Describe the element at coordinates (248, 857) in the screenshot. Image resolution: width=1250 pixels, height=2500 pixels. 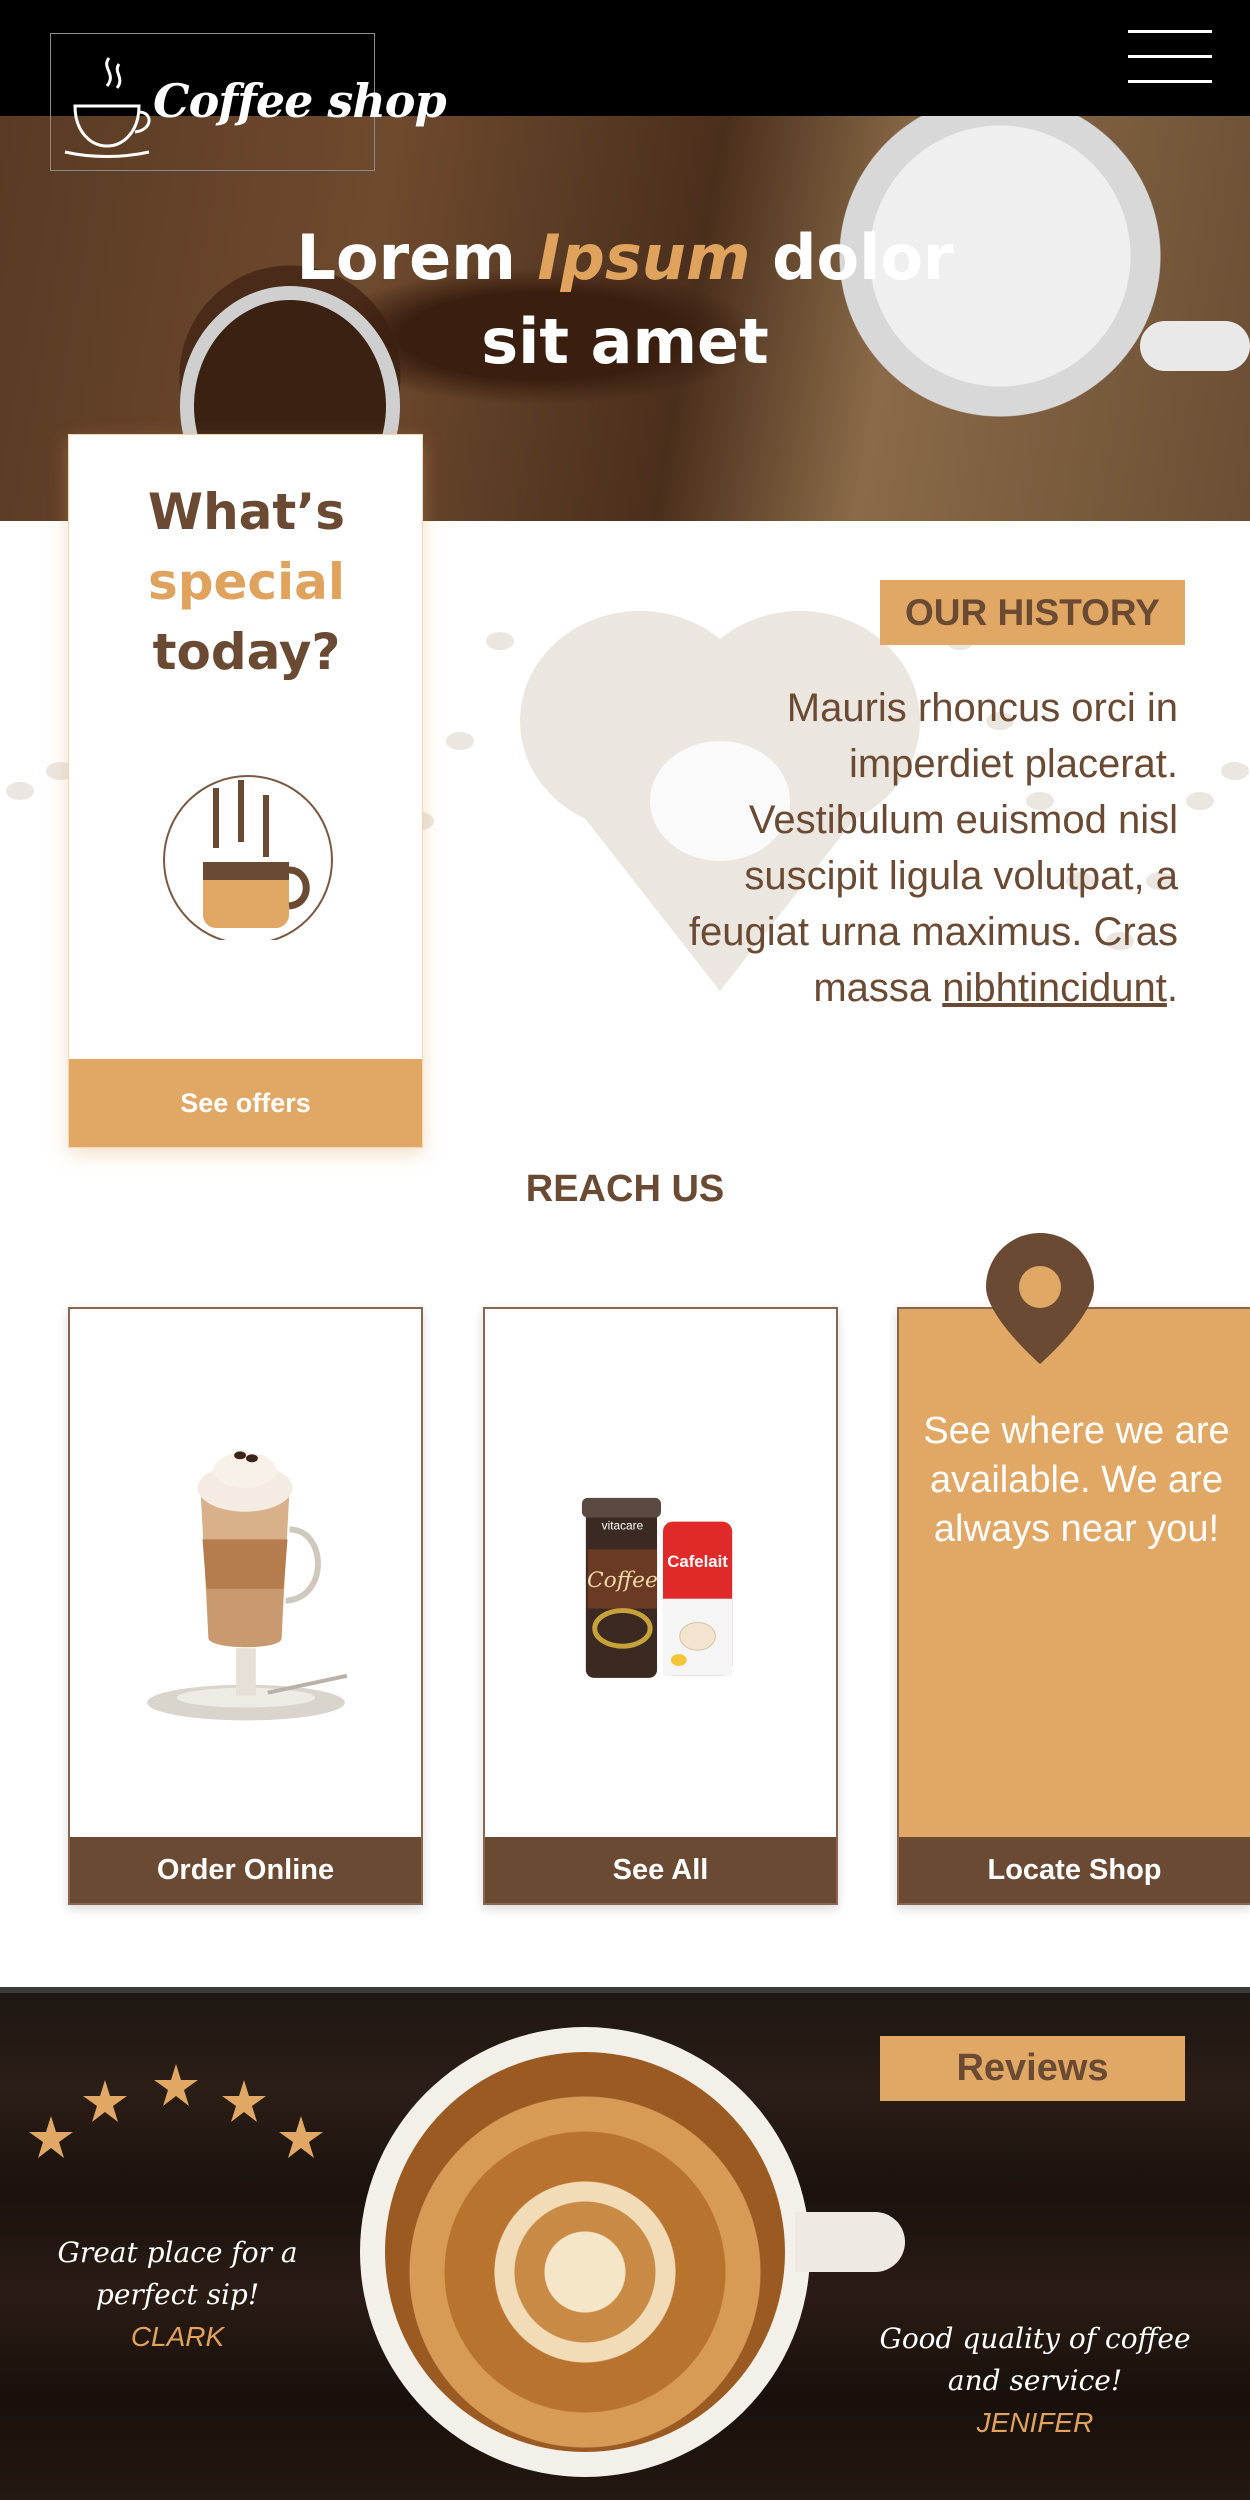
I see `steaming-cup-icon` at that location.